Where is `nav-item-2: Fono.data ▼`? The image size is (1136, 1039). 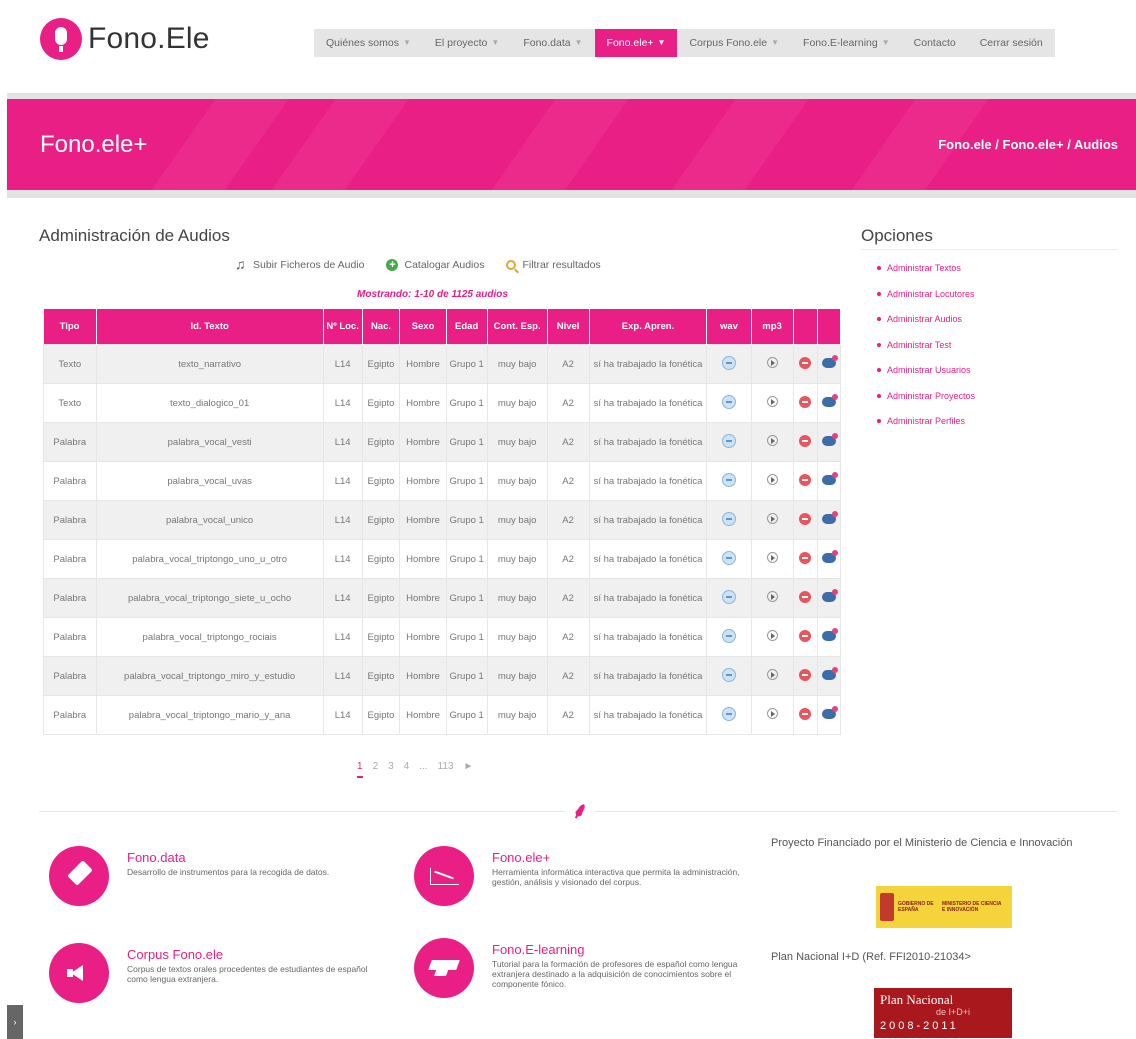
nav-item-2: Fono.data ▼ is located at coordinates (552, 43).